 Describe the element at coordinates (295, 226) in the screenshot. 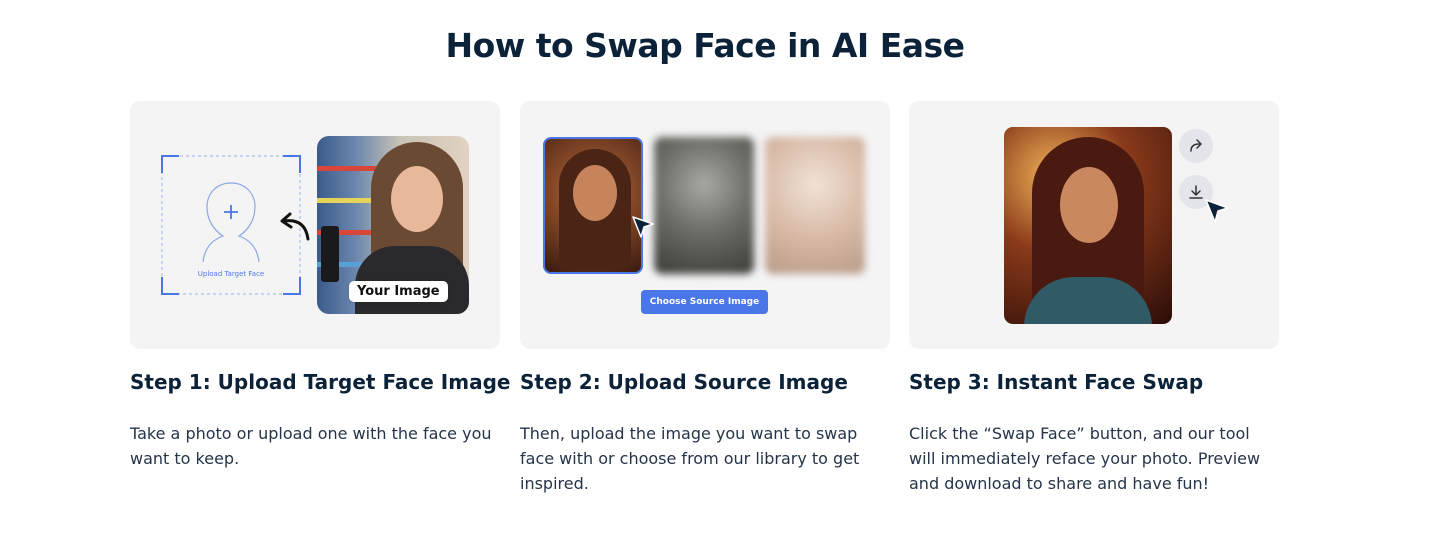

I see `curved-arrow-icon` at that location.